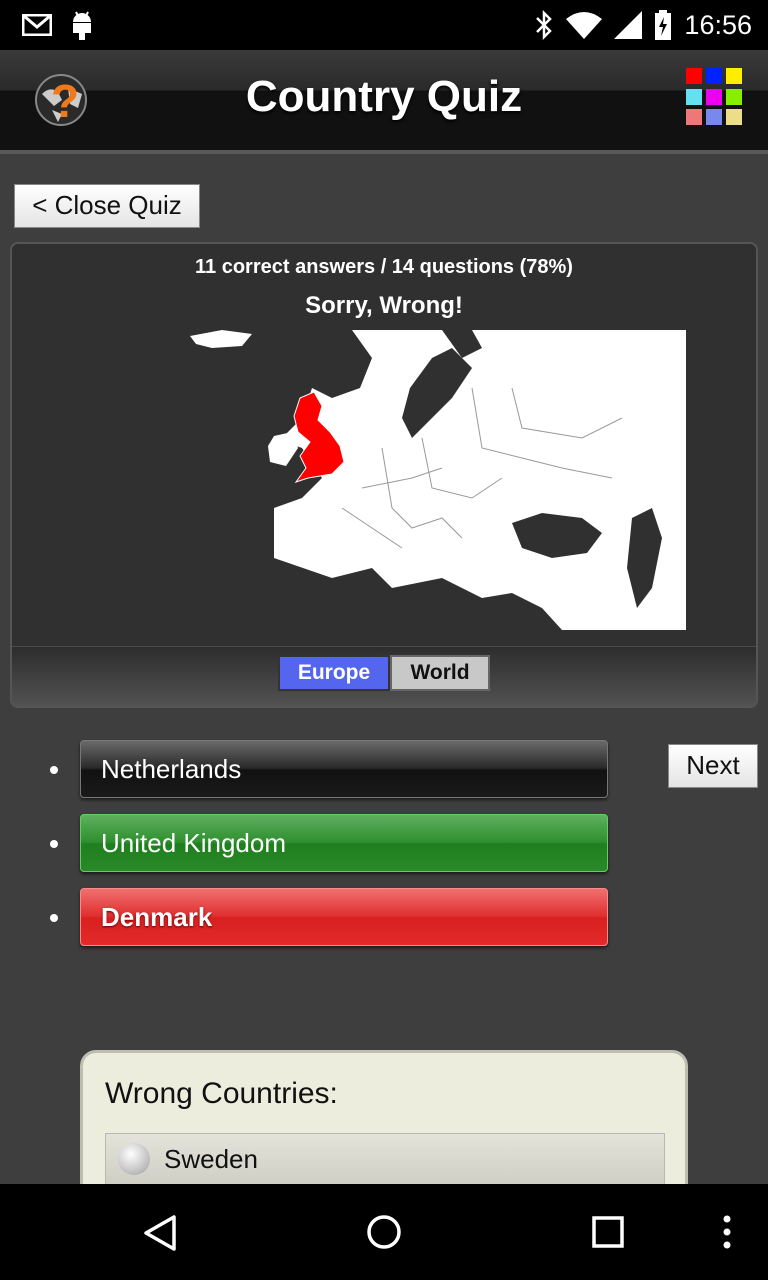 The image size is (768, 1280). What do you see at coordinates (82, 25) in the screenshot?
I see `android-icon` at bounding box center [82, 25].